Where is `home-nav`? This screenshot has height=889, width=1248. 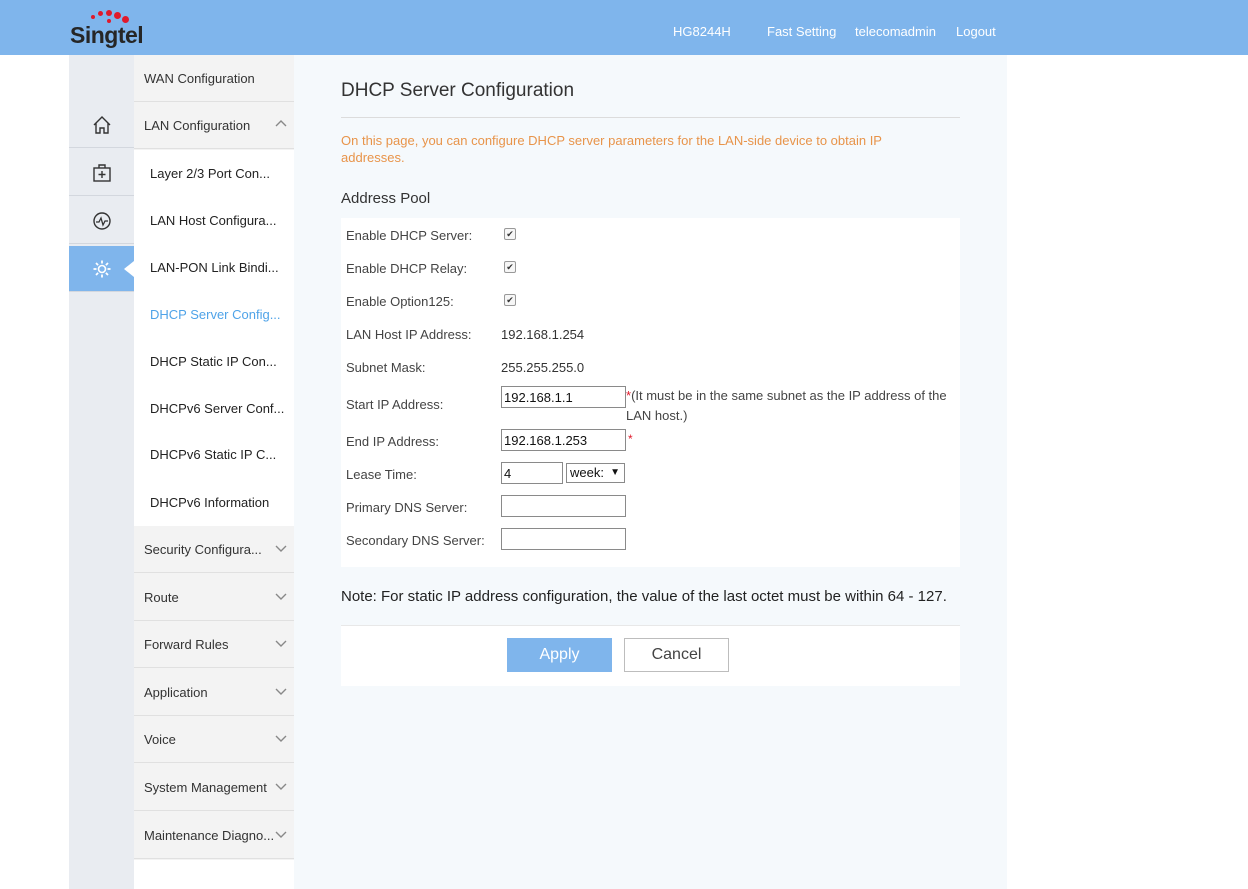
home-nav is located at coordinates (101, 125).